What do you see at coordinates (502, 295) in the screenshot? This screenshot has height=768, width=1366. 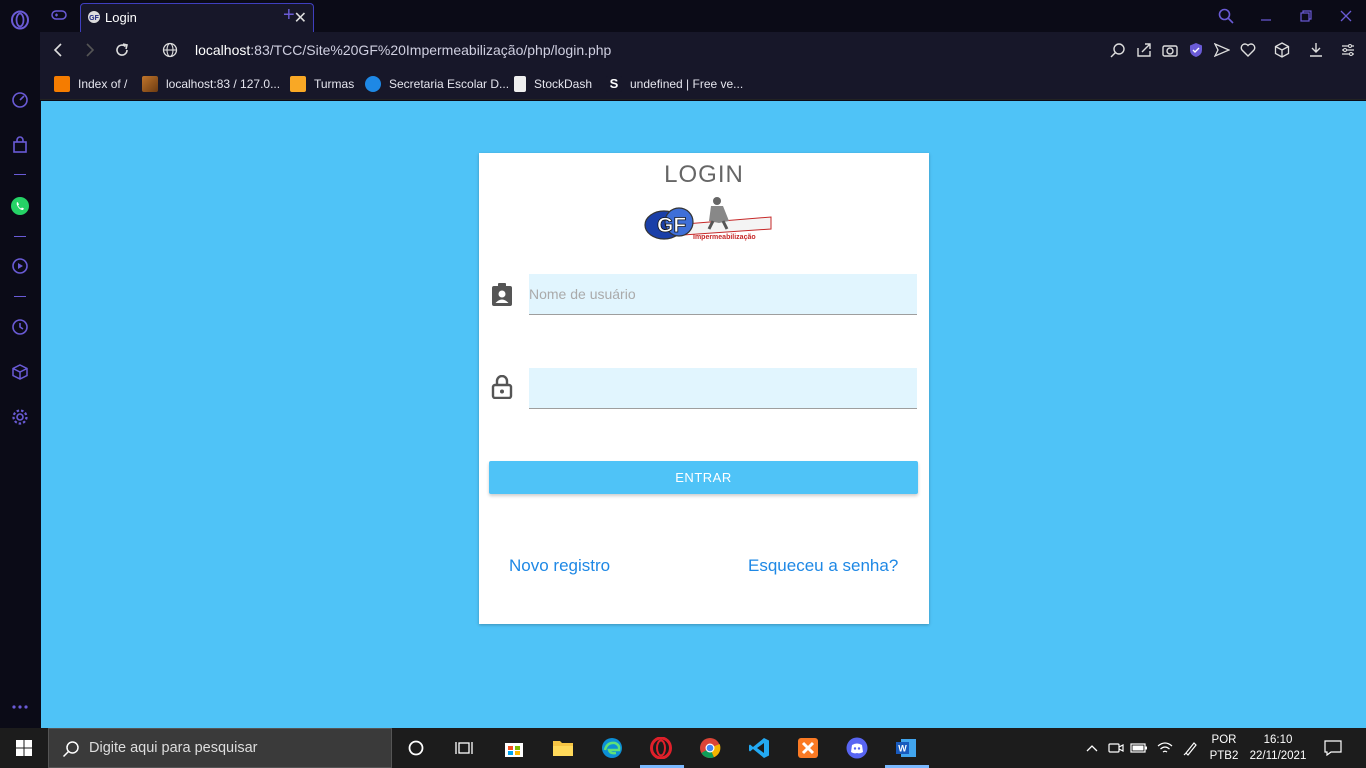 I see `user-badge-icon` at bounding box center [502, 295].